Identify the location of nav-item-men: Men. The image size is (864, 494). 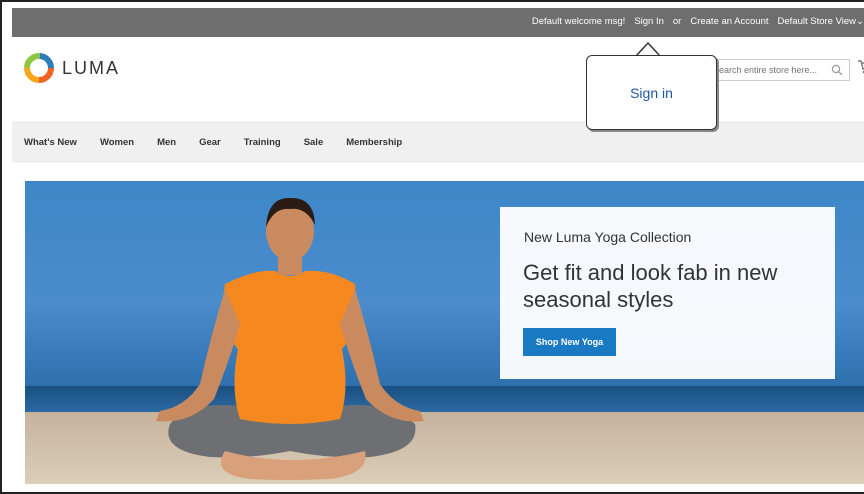
(166, 142).